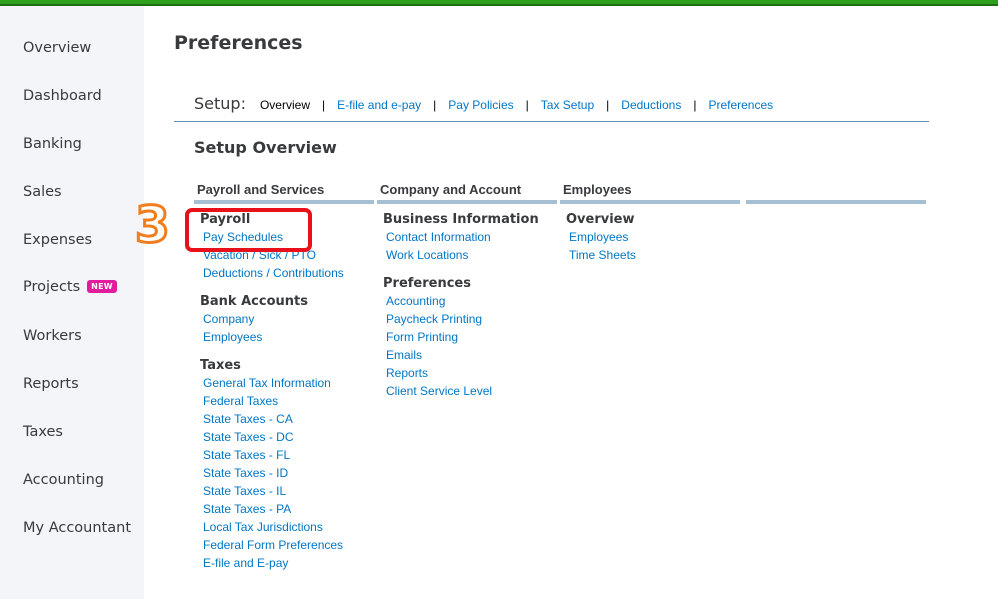 The image size is (998, 599). Describe the element at coordinates (52, 144) in the screenshot. I see `nav-item-banking: Banking` at that location.